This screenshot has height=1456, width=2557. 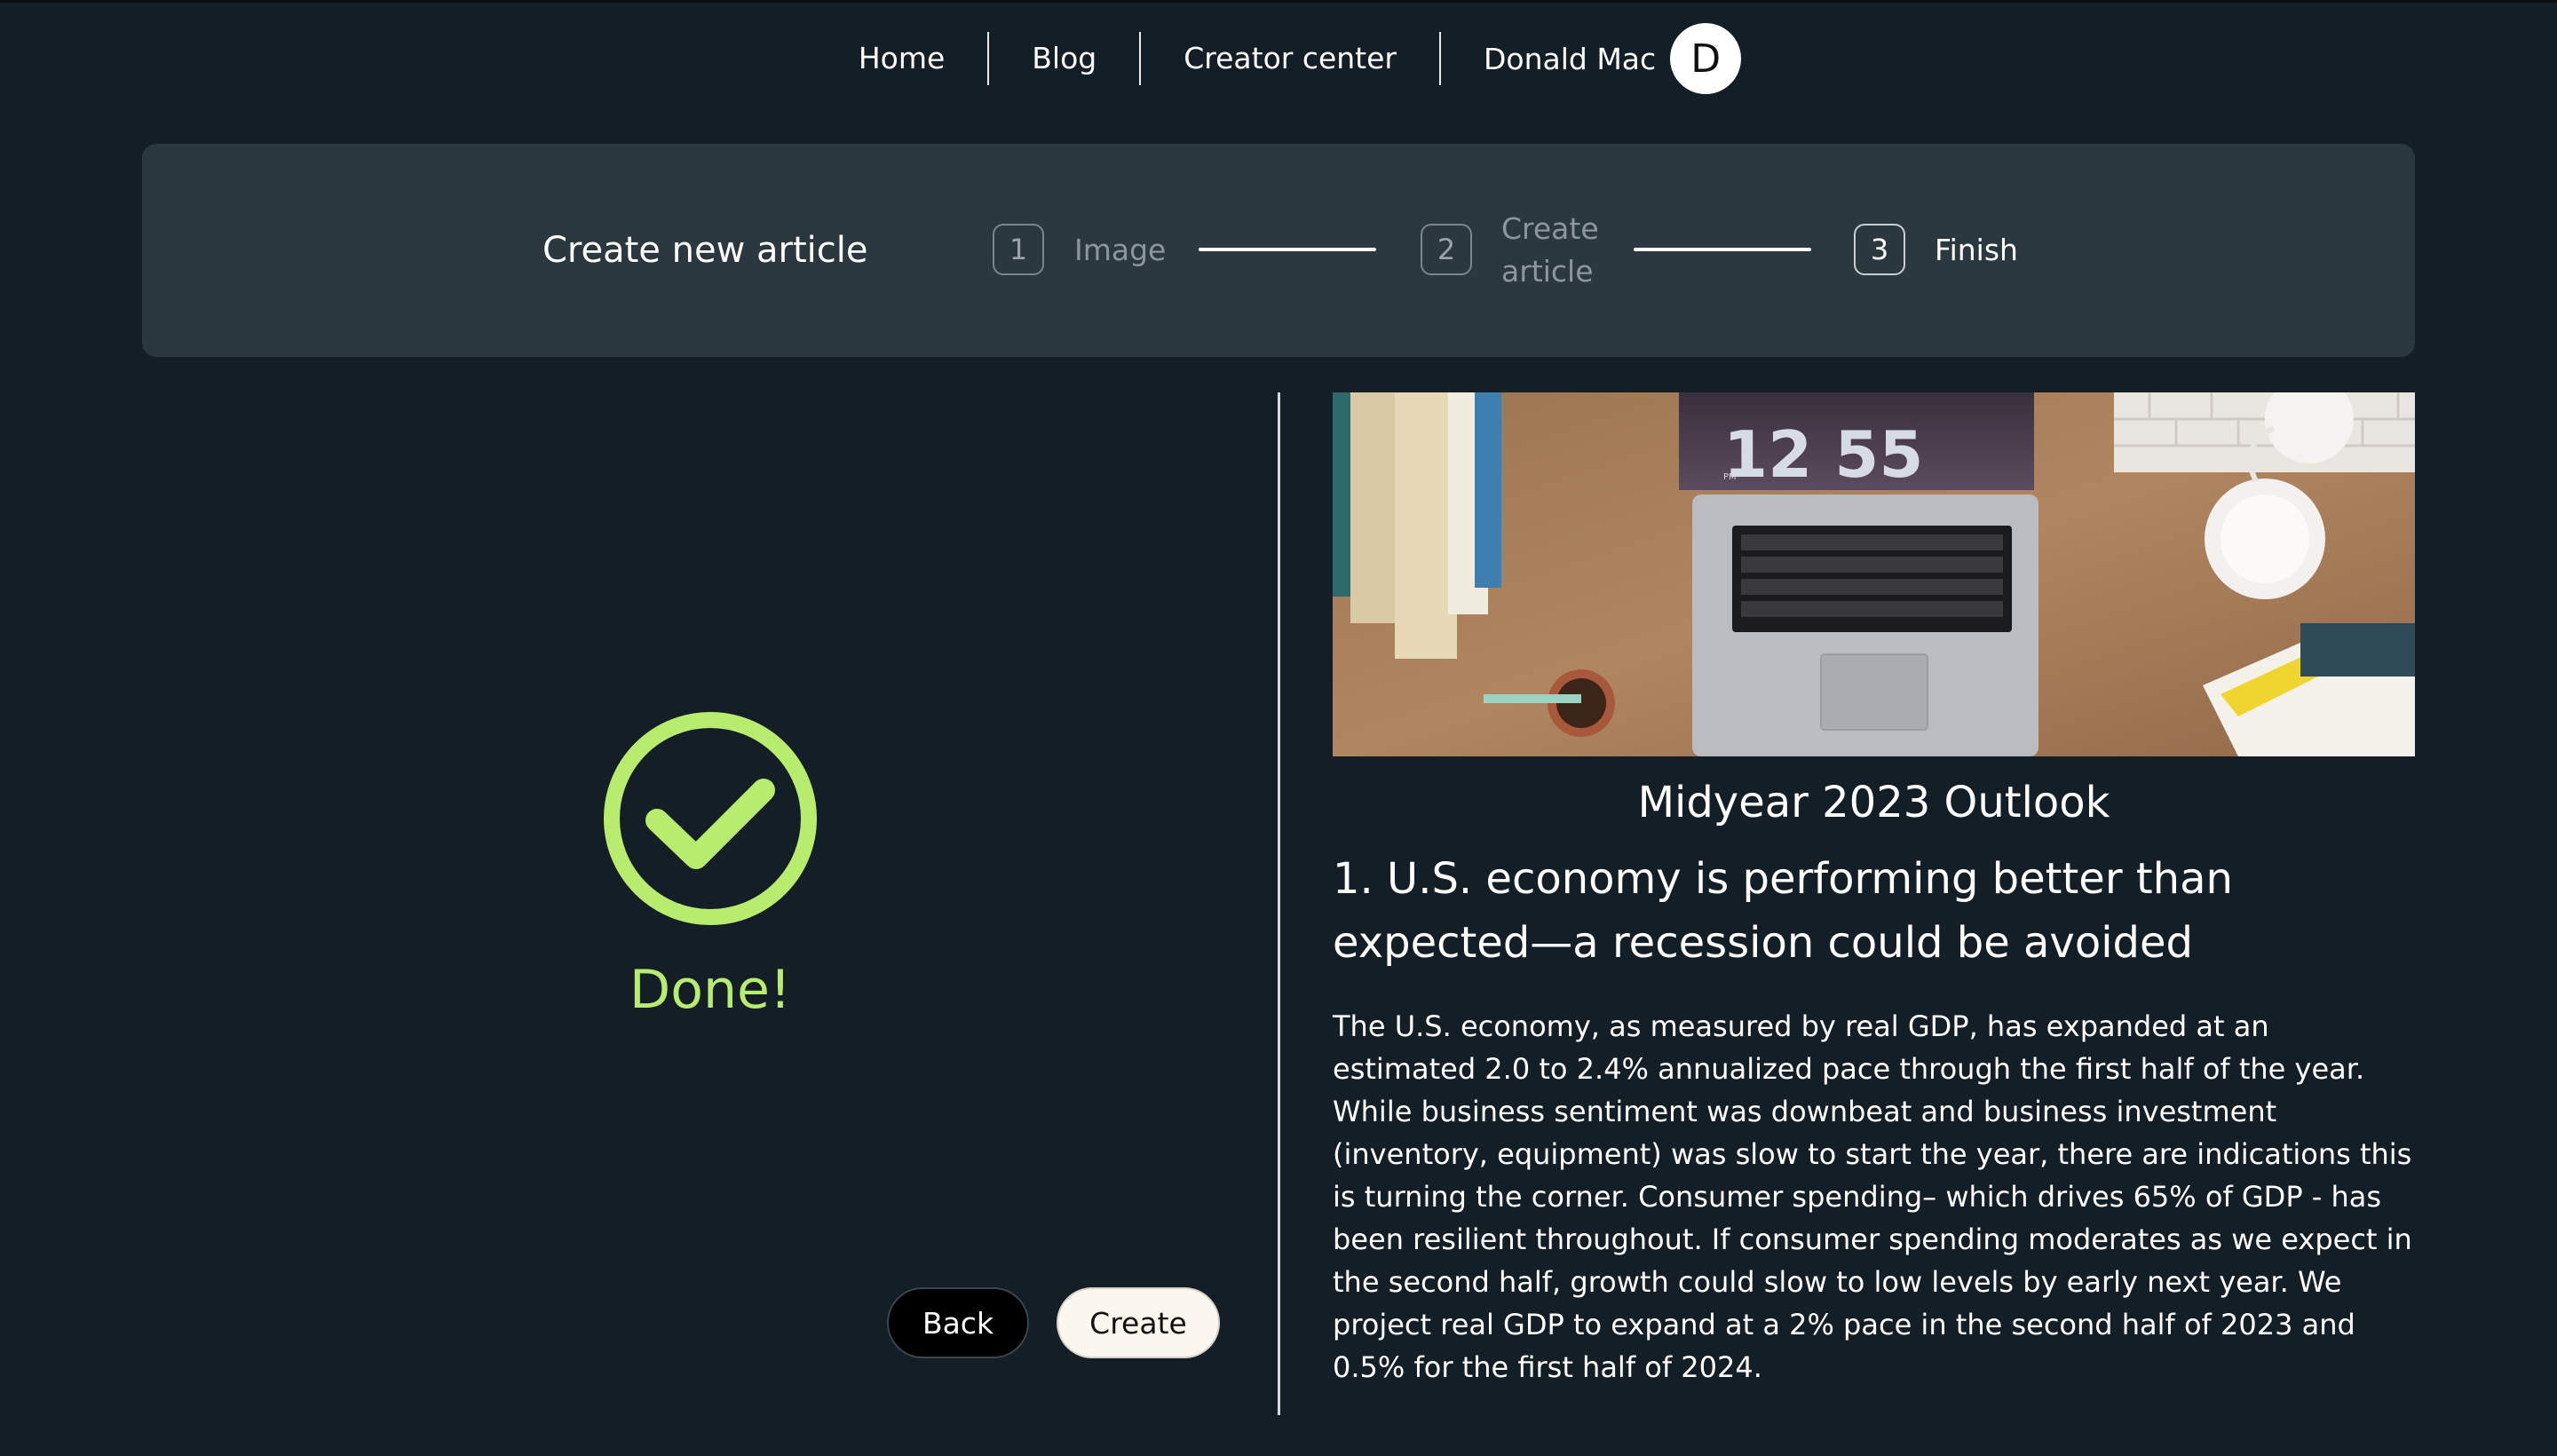 What do you see at coordinates (901, 59) in the screenshot?
I see `nav-home-link: Home` at bounding box center [901, 59].